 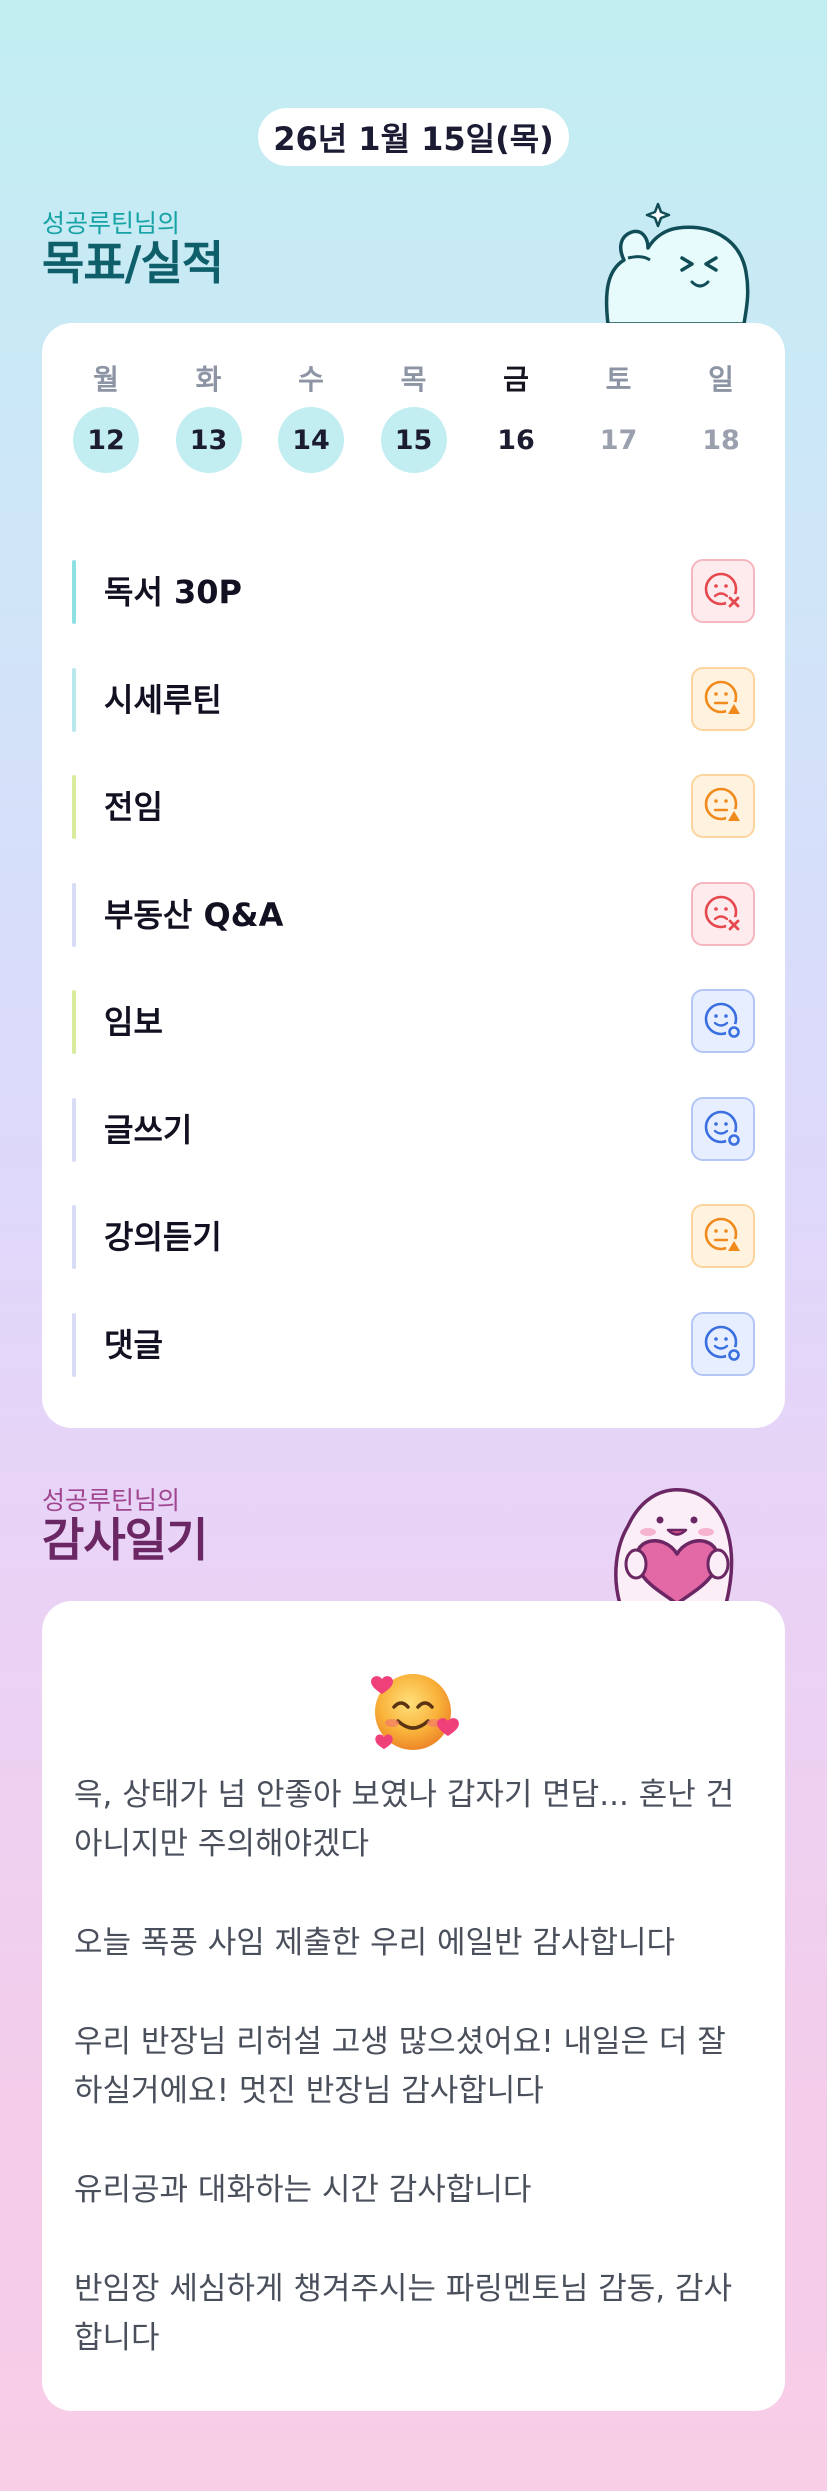 What do you see at coordinates (677, 263) in the screenshot?
I see `thumbs-up-mascot-icon` at bounding box center [677, 263].